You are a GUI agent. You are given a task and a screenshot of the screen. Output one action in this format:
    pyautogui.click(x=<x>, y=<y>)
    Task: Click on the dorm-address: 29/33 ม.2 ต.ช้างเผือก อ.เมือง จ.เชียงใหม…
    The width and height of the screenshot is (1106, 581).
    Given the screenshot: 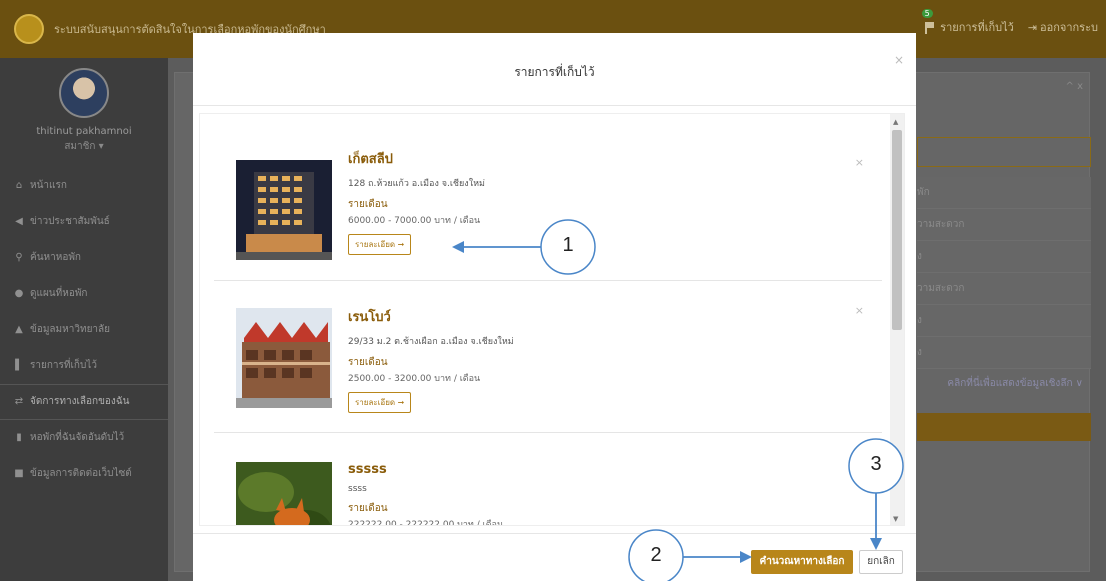 What is the action you would take?
    pyautogui.click(x=431, y=342)
    